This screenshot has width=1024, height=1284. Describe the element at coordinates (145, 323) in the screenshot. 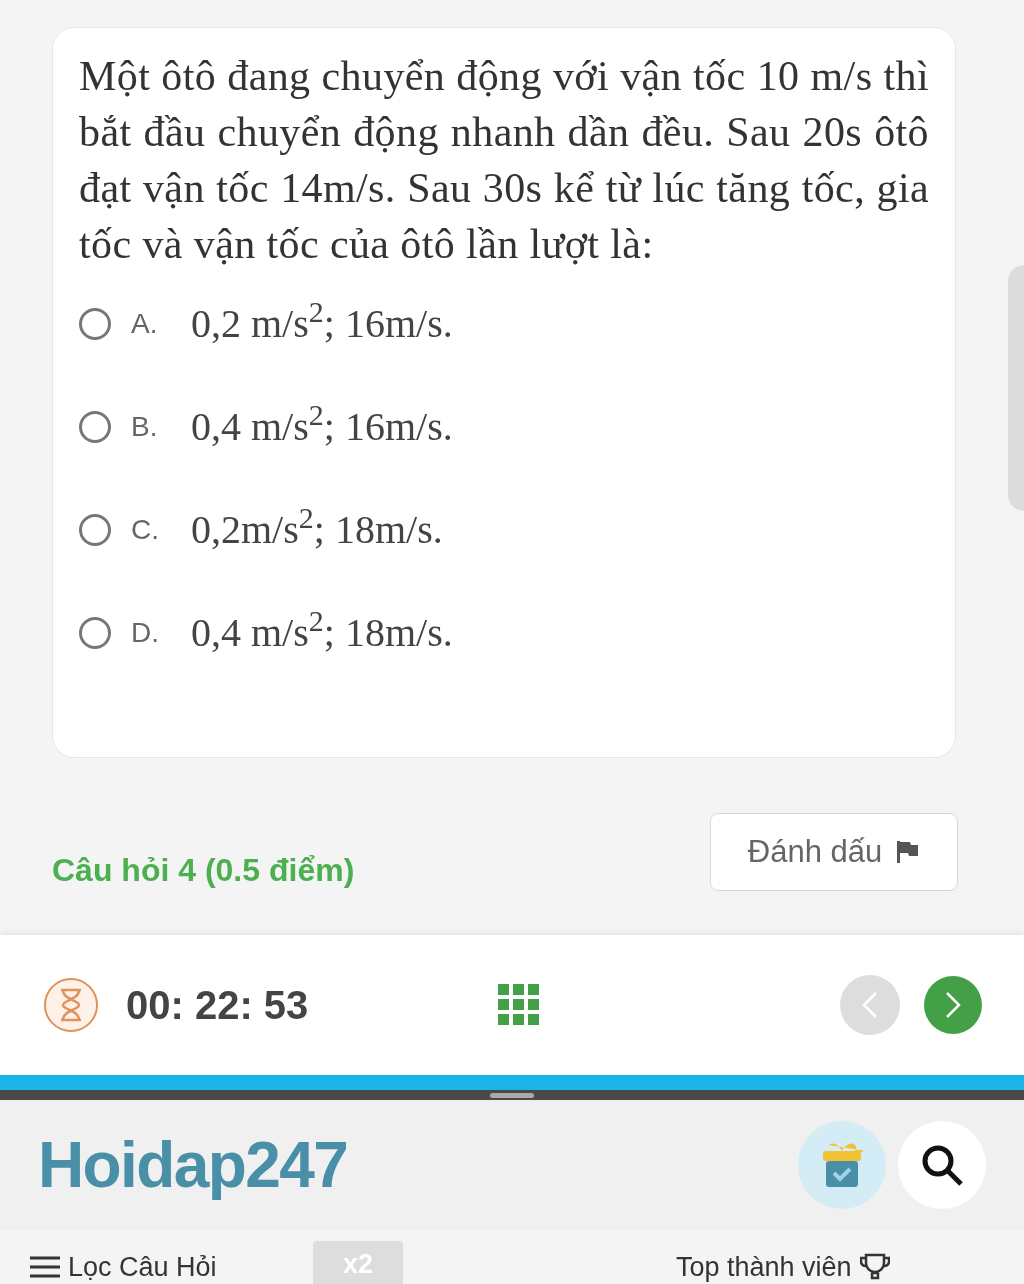

I see `option-letter: A.` at that location.